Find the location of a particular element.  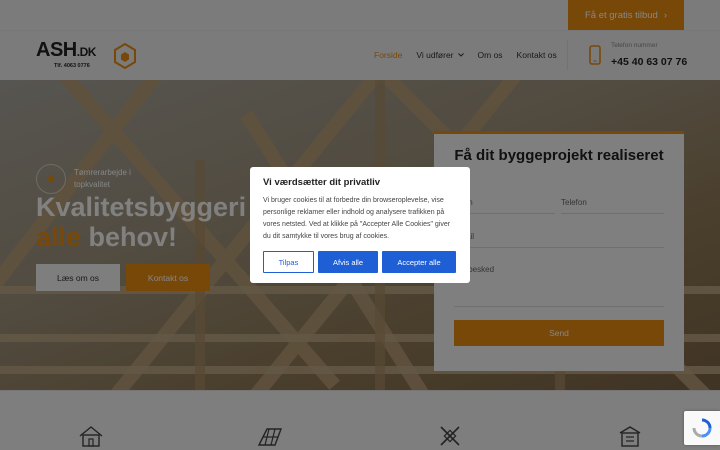

recaptcha-badge is located at coordinates (702, 428).